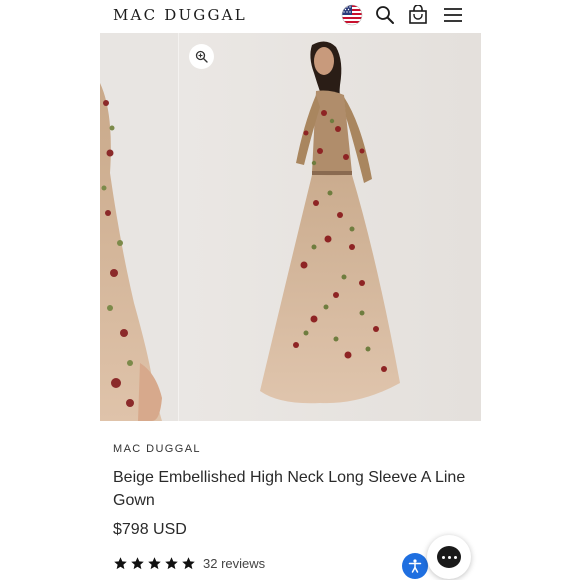  I want to click on site-header: MAC DUGGAL, so click(290, 16).